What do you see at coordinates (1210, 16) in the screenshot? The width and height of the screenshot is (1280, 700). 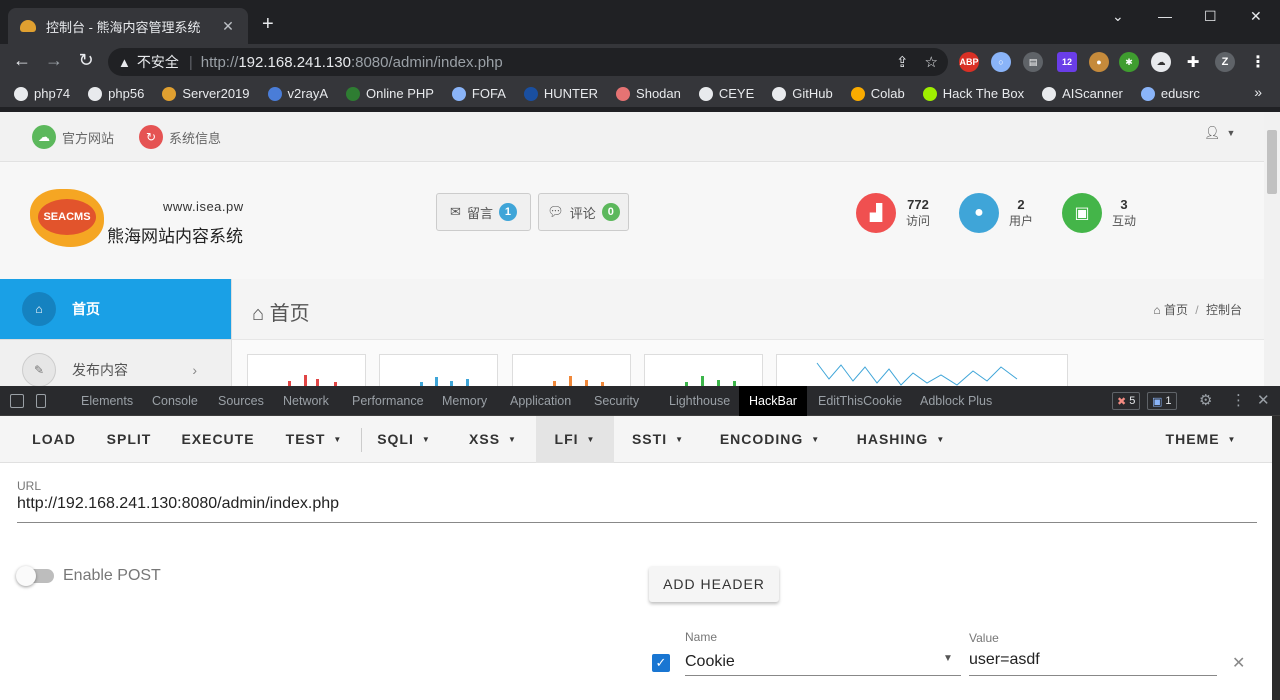 I see `maximize-icon: ☐` at bounding box center [1210, 16].